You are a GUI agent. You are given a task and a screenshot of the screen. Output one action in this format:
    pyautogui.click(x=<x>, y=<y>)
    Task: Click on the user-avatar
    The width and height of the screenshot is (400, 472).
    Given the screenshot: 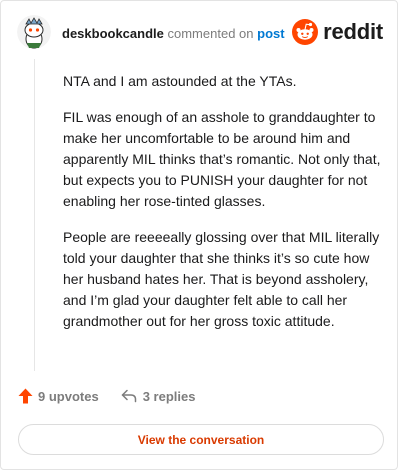 What is the action you would take?
    pyautogui.click(x=34, y=32)
    